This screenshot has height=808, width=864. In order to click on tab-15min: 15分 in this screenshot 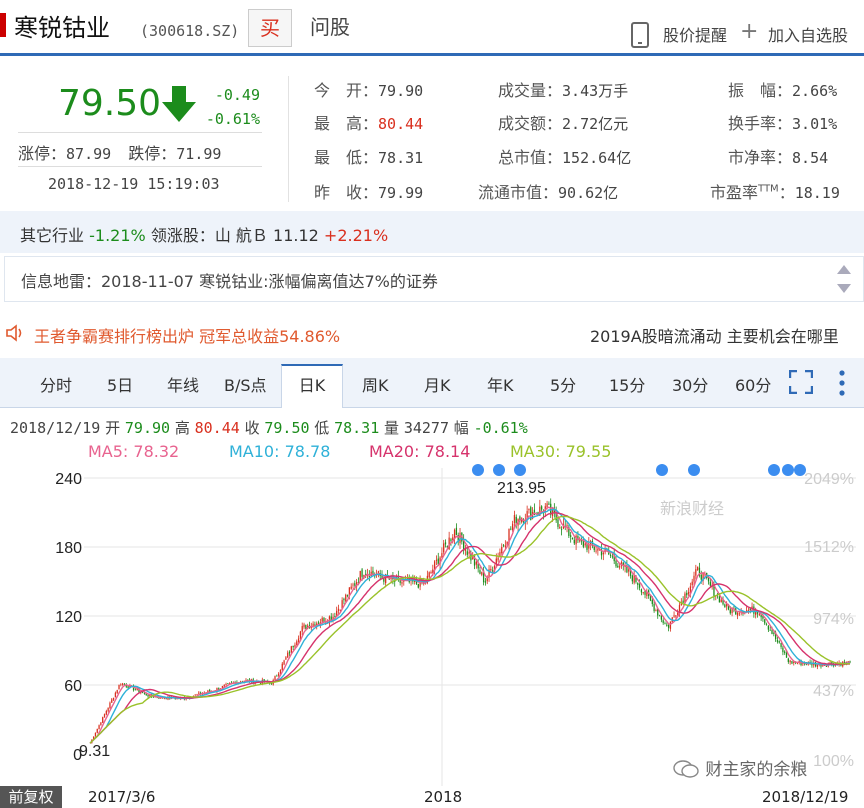, I will do `click(627, 384)`.